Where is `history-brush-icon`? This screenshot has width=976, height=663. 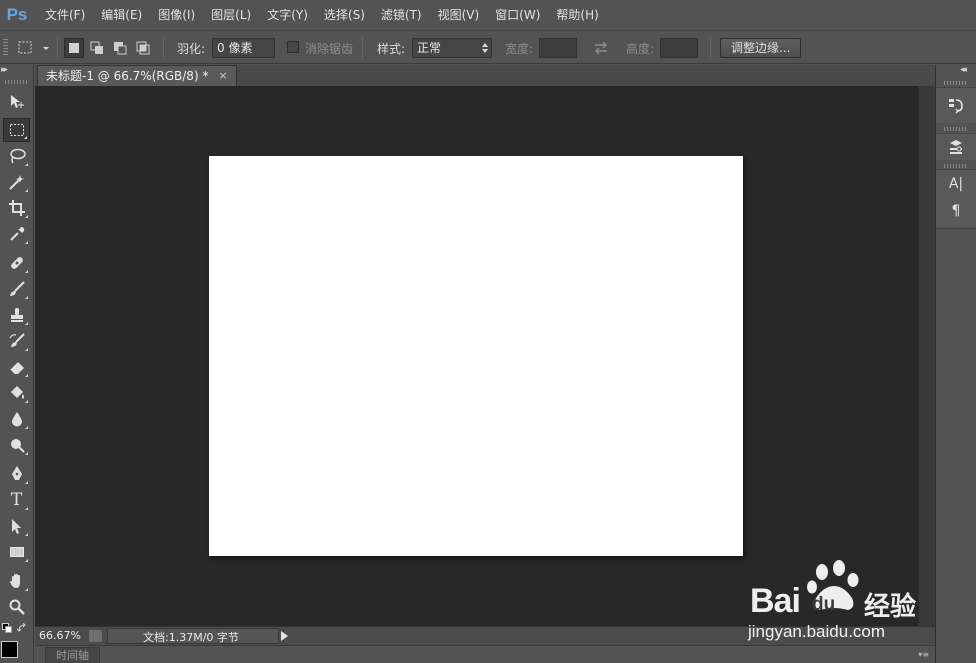
history-brush-icon is located at coordinates (16, 340).